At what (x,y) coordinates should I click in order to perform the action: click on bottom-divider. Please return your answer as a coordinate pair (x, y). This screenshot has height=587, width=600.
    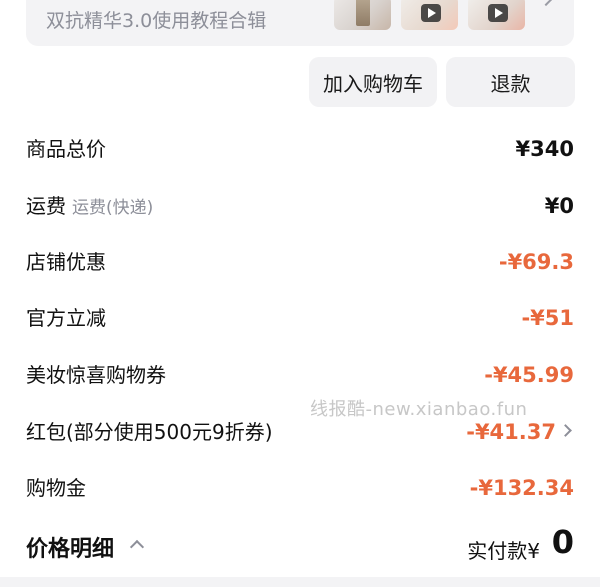
    Looking at the image, I should click on (300, 582).